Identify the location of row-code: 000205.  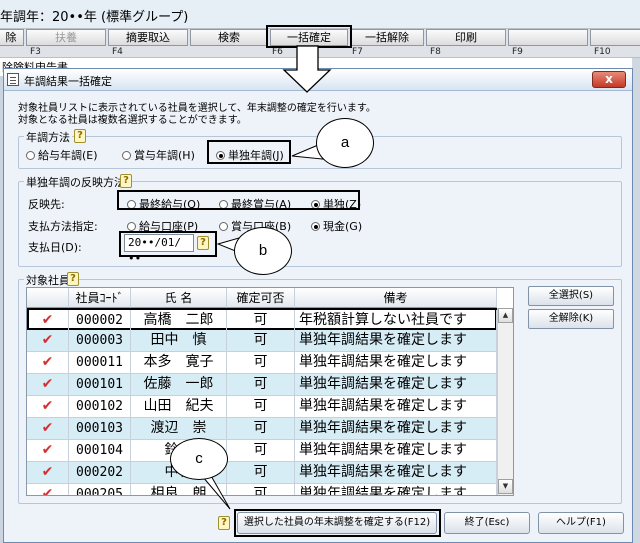
(100, 489).